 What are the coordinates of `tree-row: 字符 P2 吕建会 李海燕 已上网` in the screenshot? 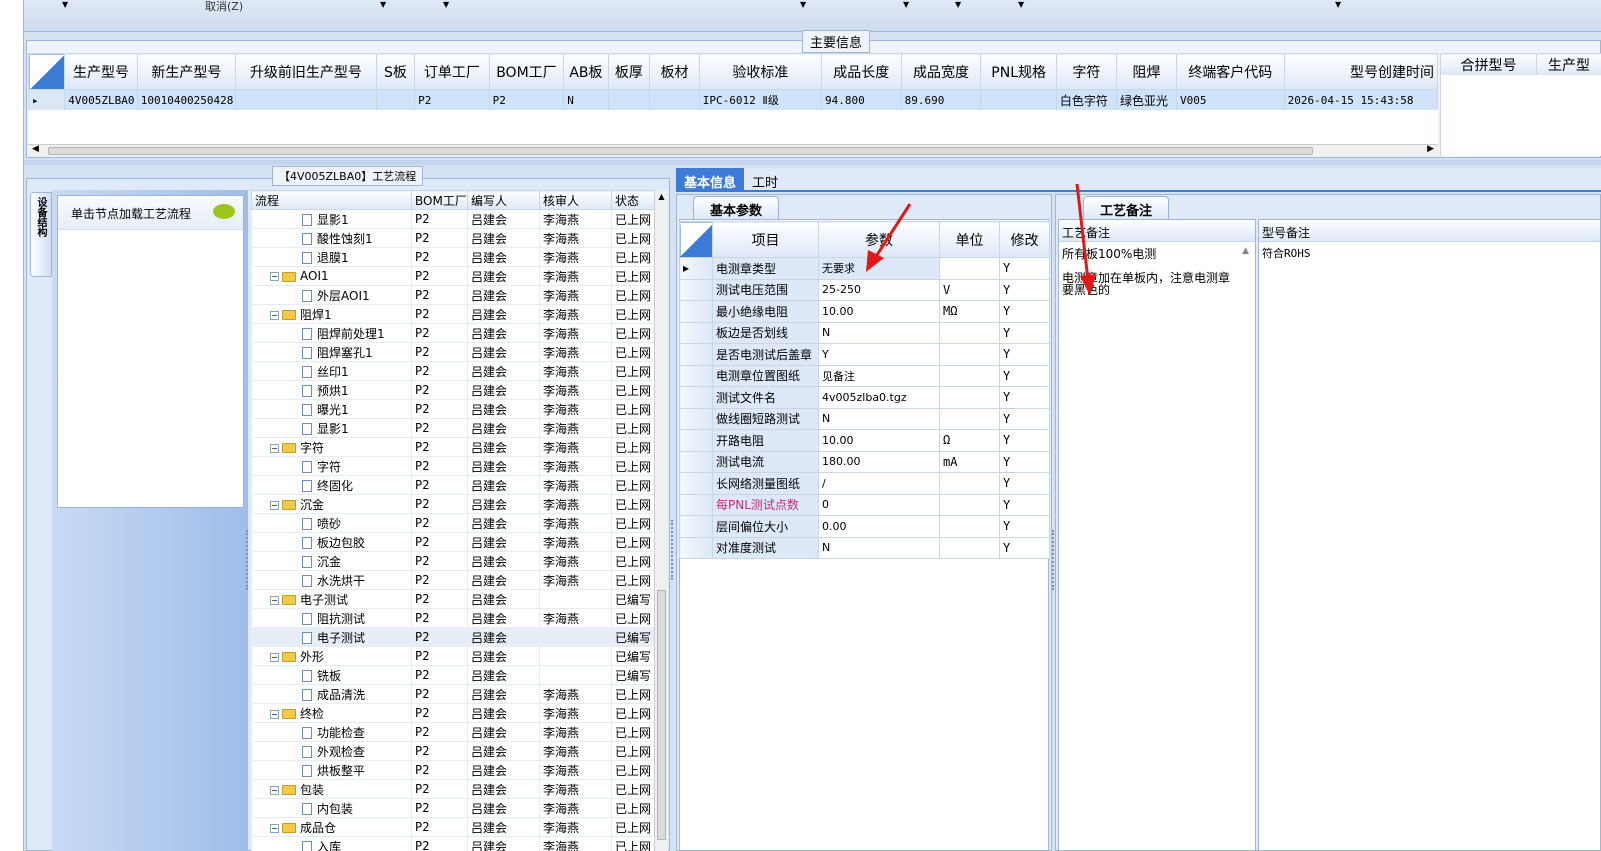 It's located at (452, 466).